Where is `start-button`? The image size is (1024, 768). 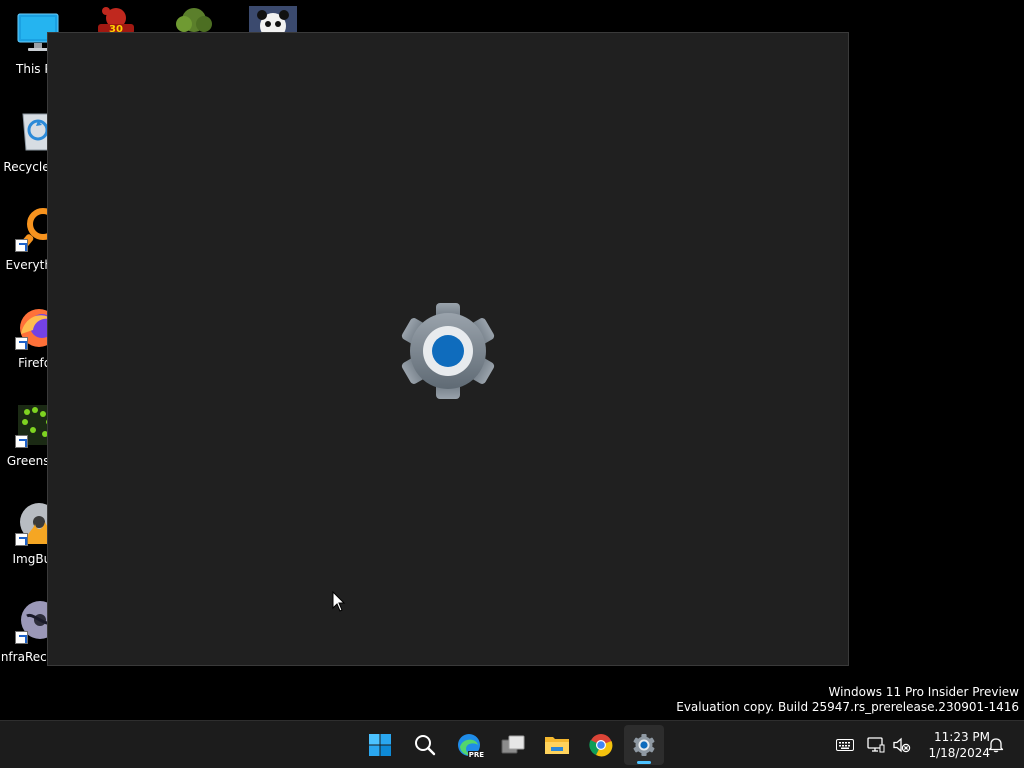 start-button is located at coordinates (380, 745).